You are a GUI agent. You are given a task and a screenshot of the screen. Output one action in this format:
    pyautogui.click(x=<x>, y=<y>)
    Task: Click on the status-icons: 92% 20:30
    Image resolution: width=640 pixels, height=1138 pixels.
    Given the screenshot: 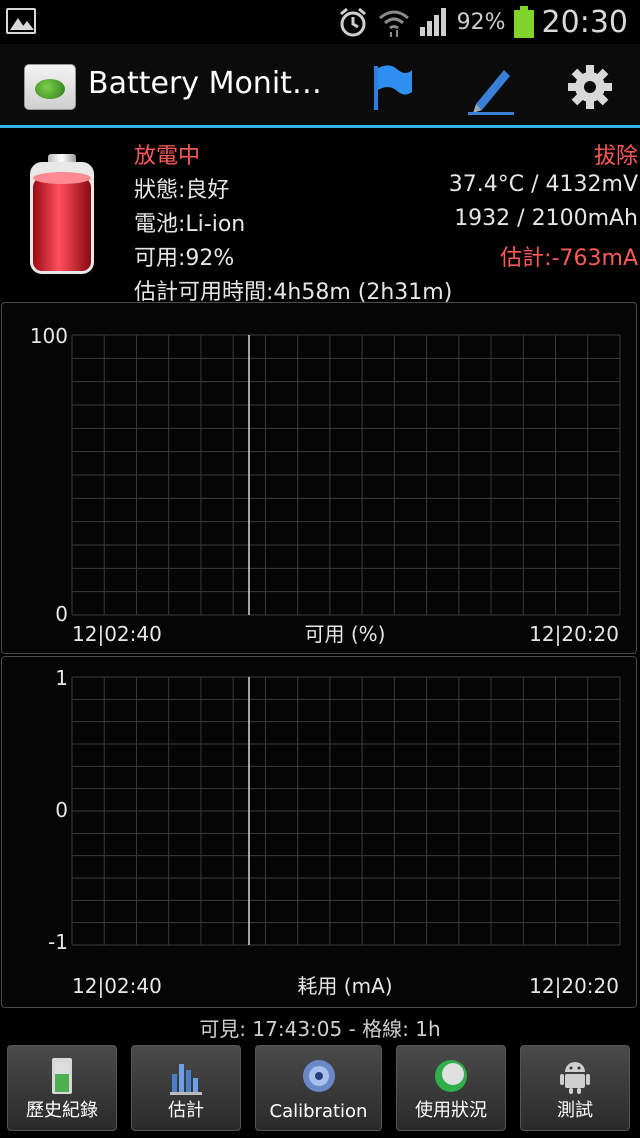 What is the action you would take?
    pyautogui.click(x=482, y=22)
    